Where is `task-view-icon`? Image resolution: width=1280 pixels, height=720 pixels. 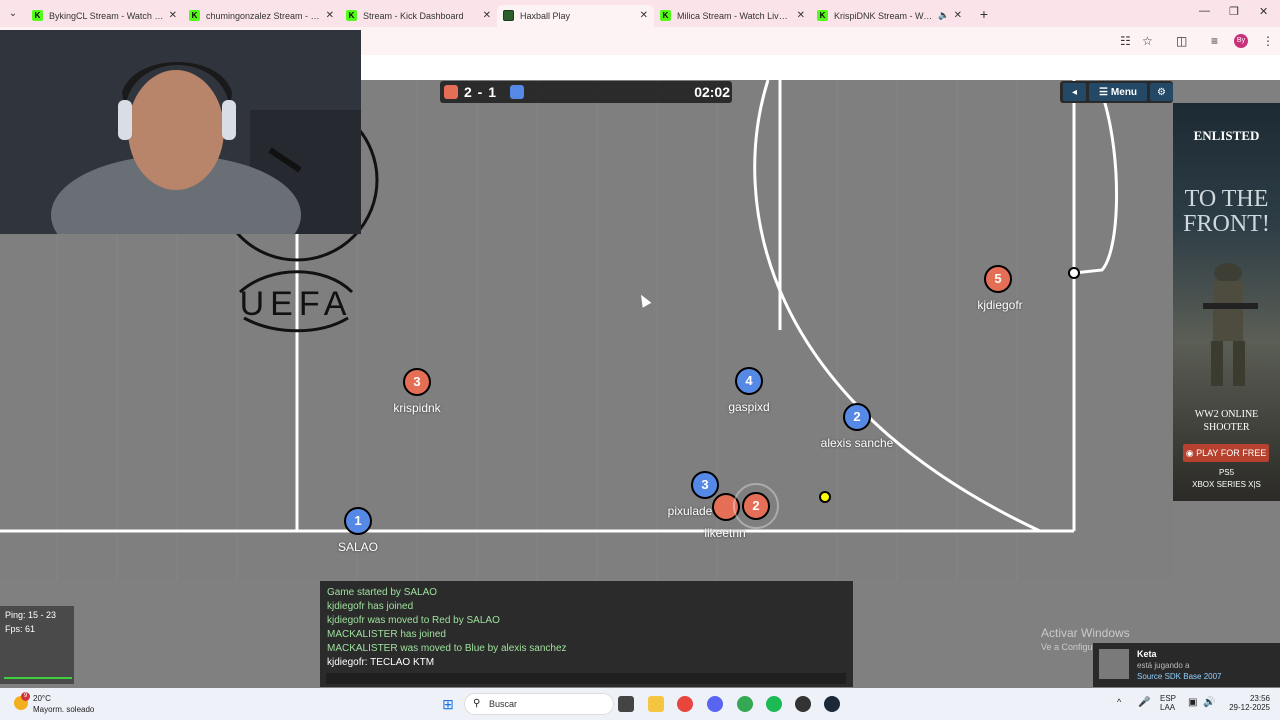
task-view-icon is located at coordinates (626, 704).